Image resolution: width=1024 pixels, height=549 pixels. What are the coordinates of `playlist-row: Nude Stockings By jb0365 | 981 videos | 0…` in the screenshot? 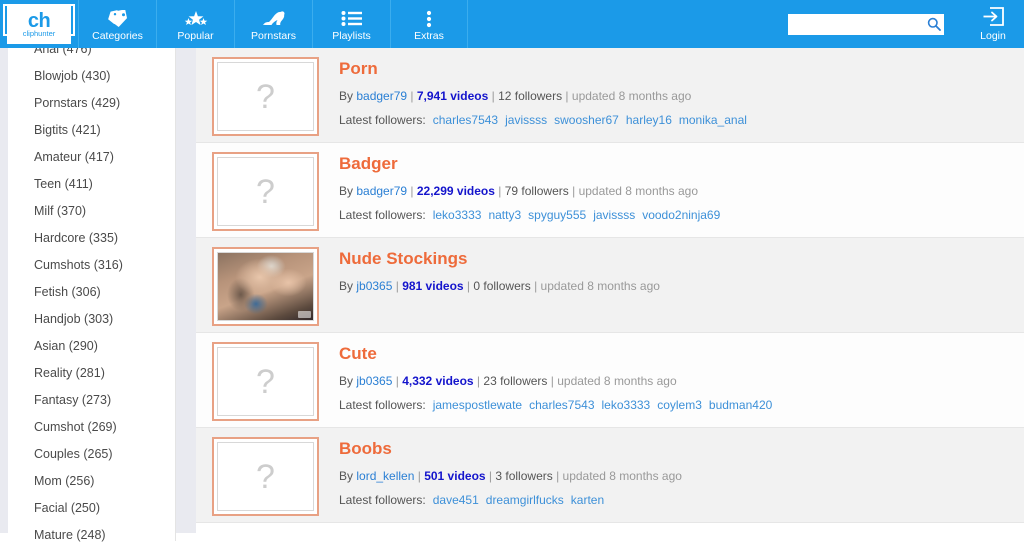 It's located at (610, 285).